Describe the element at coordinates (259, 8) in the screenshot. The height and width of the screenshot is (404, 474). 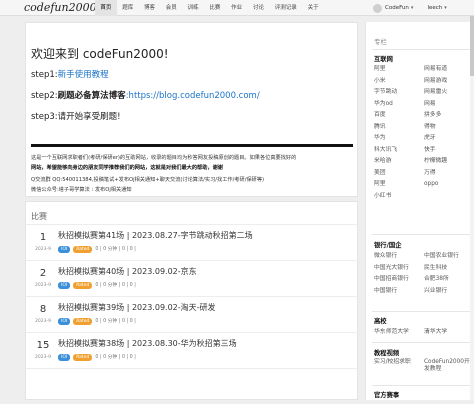
I see `nav-discuss: 讨论` at that location.